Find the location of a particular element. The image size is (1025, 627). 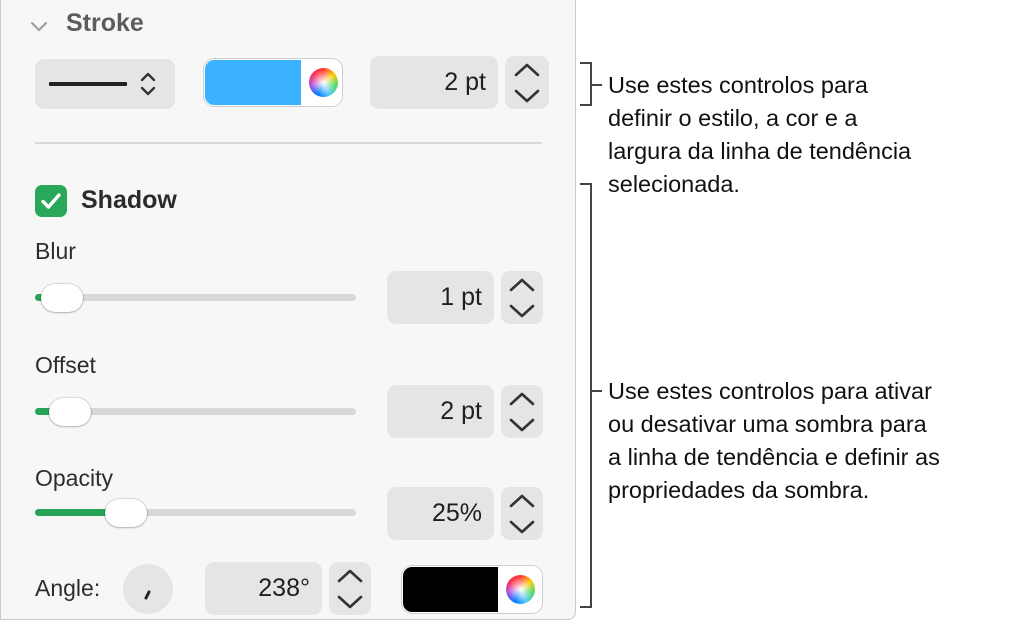

solid-line-preview is located at coordinates (88, 84).